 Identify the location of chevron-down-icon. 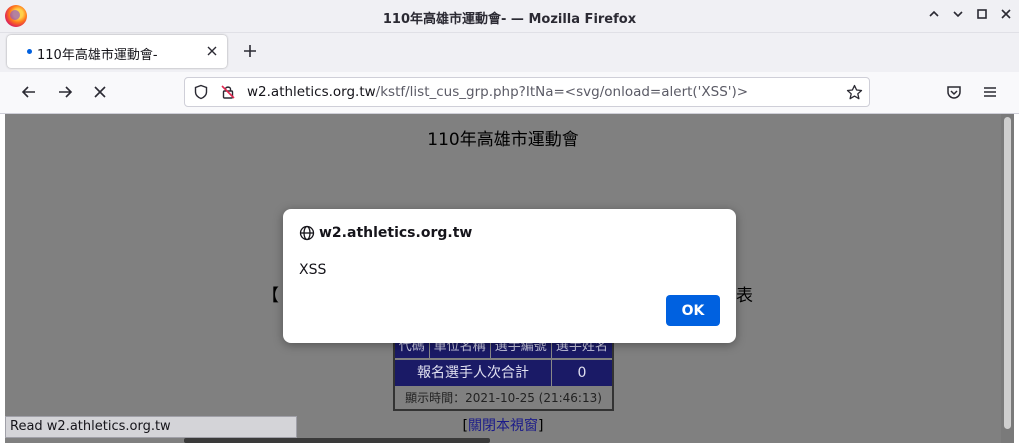
(958, 14).